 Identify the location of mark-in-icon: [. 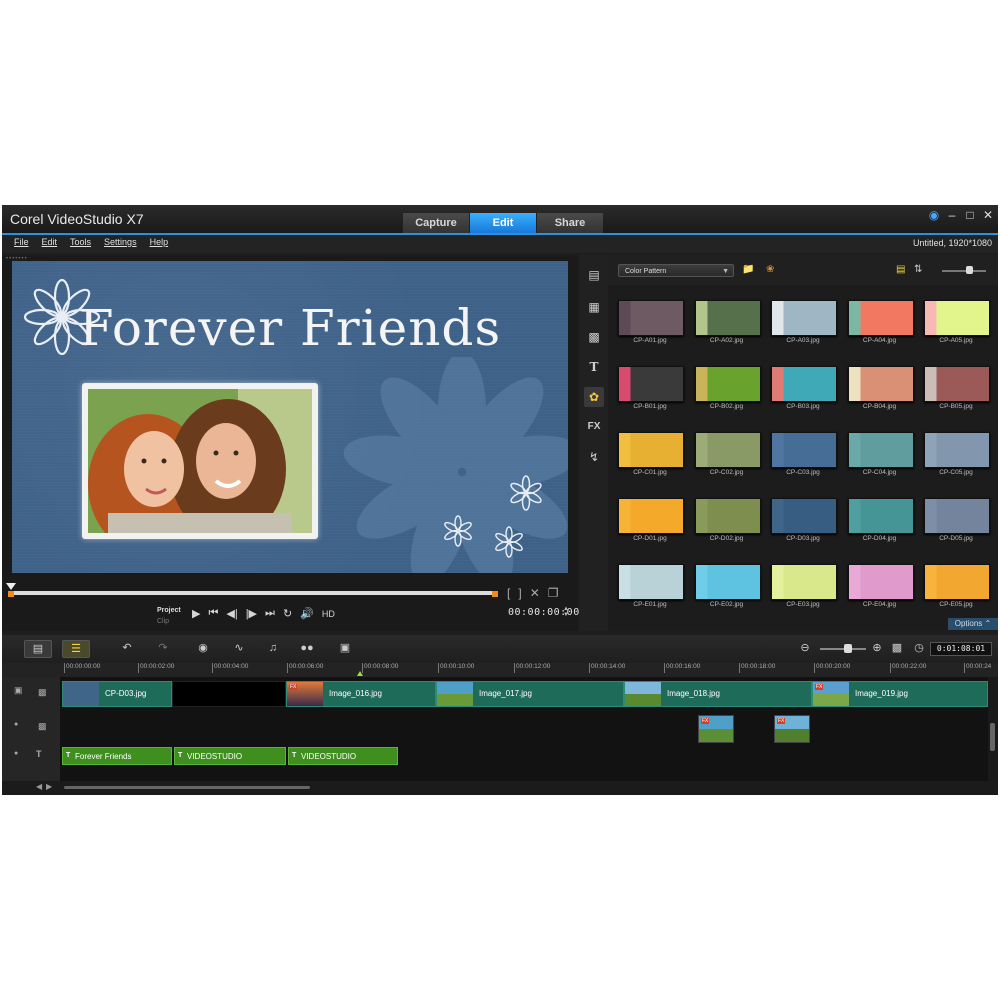
(508, 593).